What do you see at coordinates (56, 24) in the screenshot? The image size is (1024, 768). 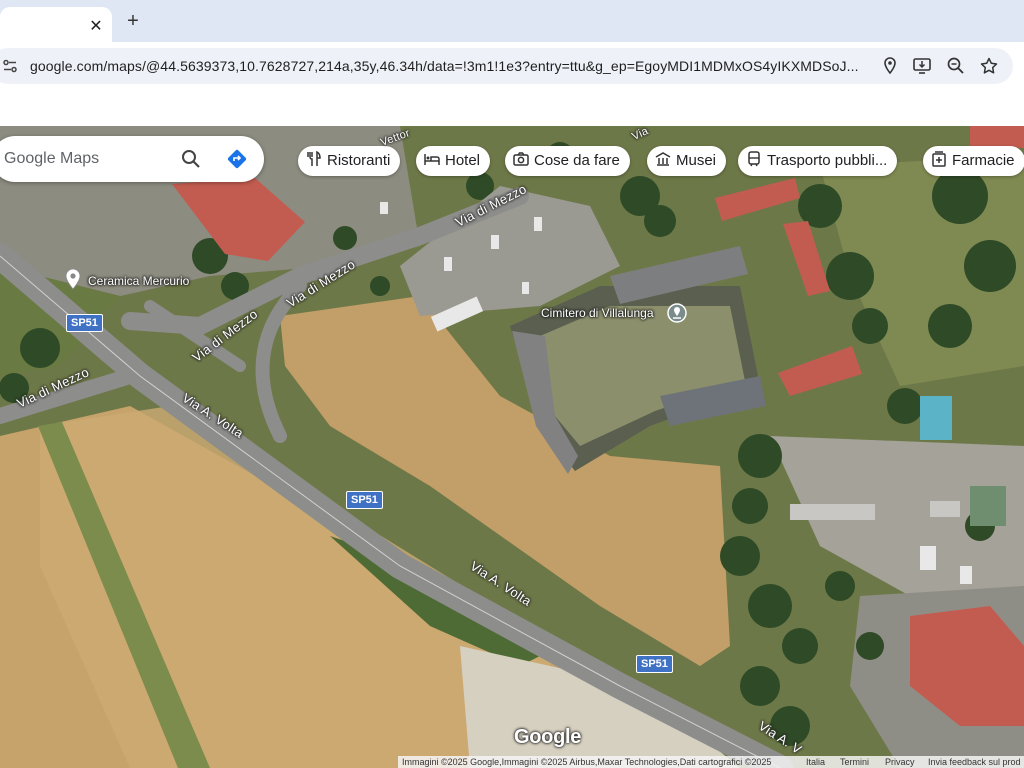 I see `browser-tab: ✕` at bounding box center [56, 24].